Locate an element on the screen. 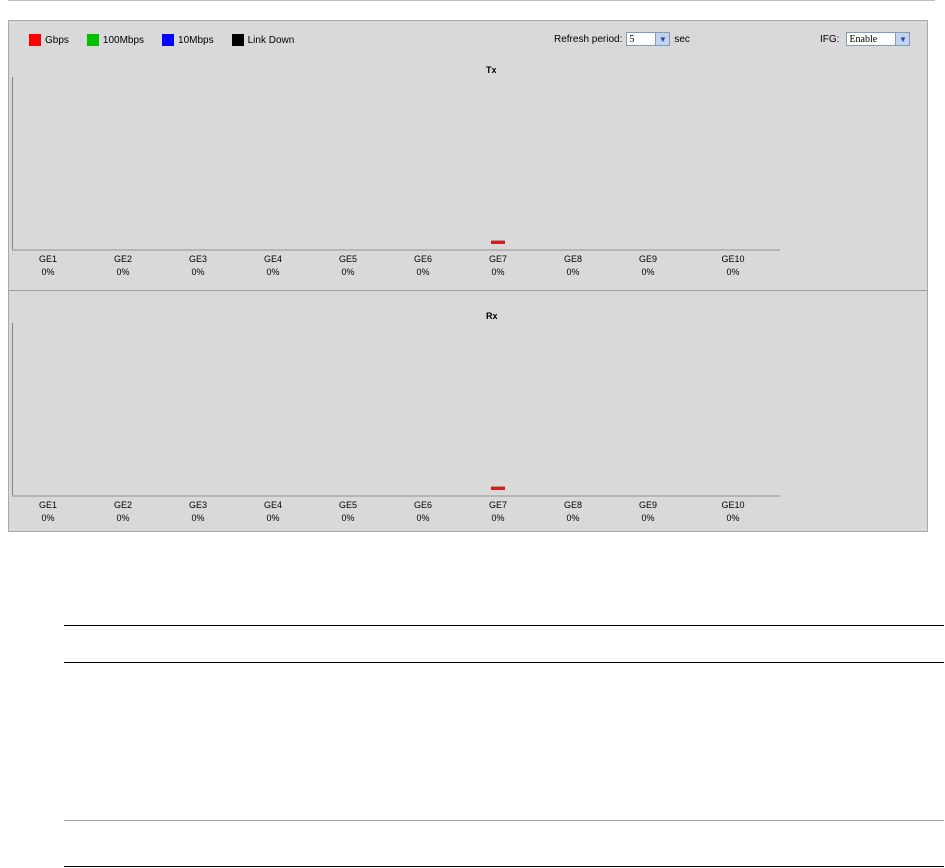 This screenshot has width=945, height=868. legend-item-10mbps: 10Mbps is located at coordinates (188, 40).